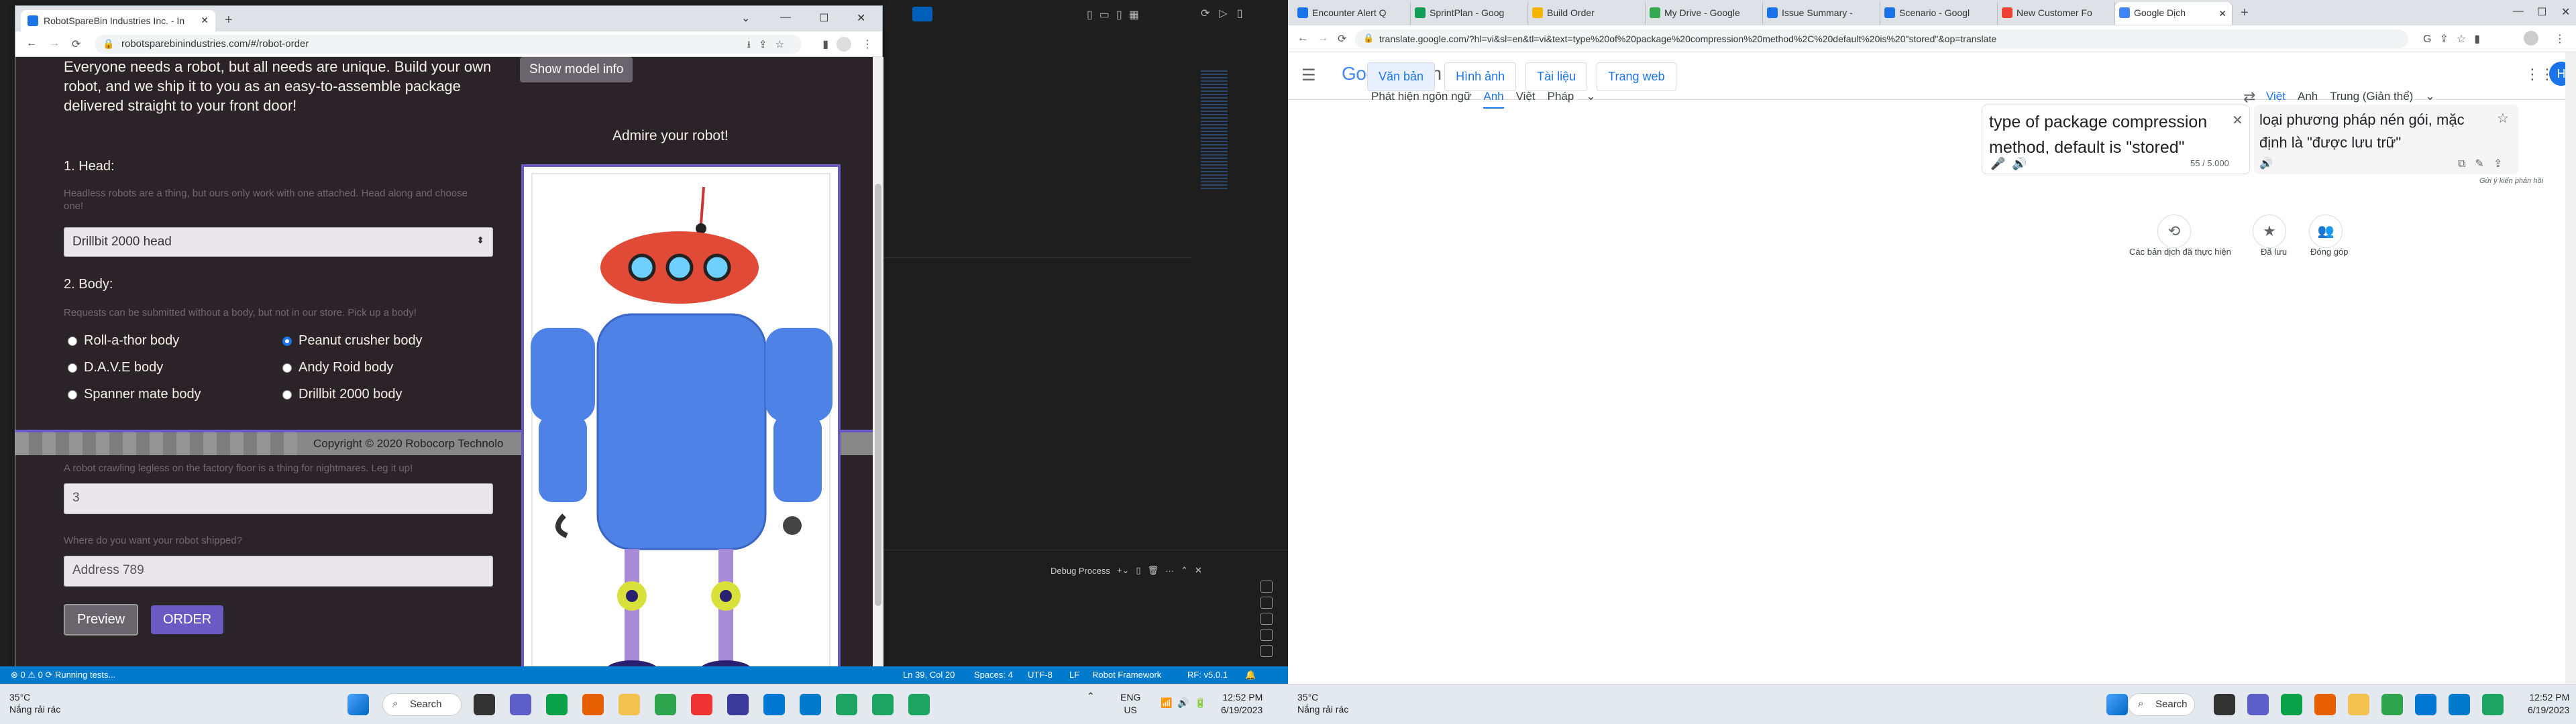  I want to click on saved-label: Đã lưu, so click(2274, 252).